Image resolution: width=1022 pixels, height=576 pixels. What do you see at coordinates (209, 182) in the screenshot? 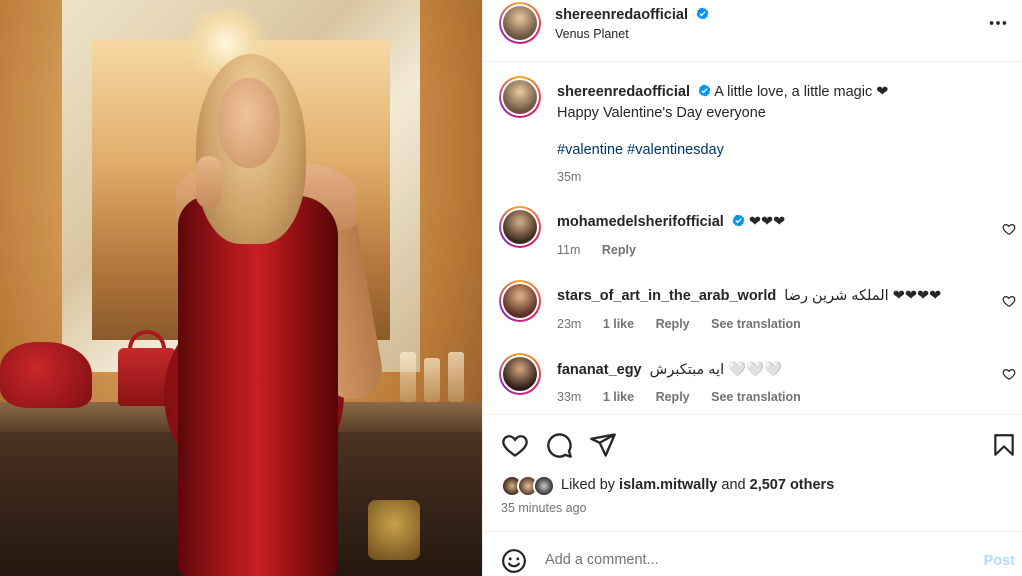
I see `photo-hand` at bounding box center [209, 182].